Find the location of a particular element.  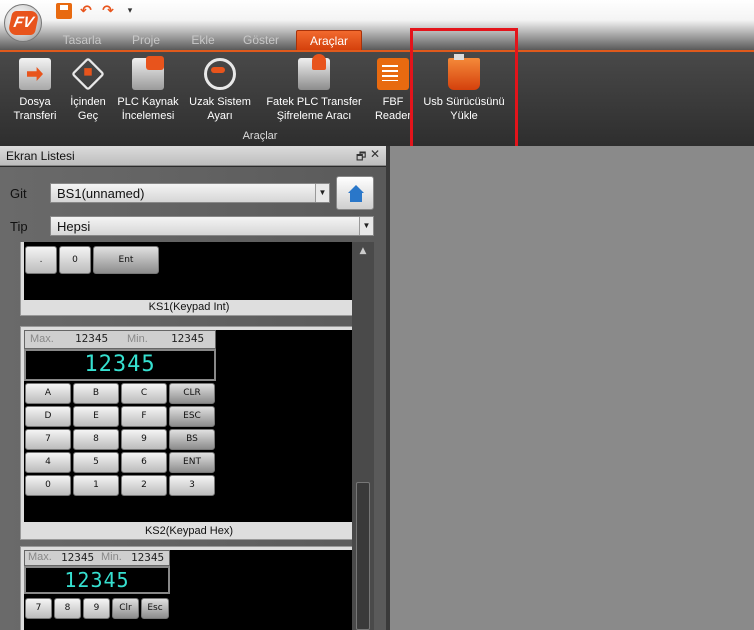

undo-icon: ↶ is located at coordinates (86, 11).